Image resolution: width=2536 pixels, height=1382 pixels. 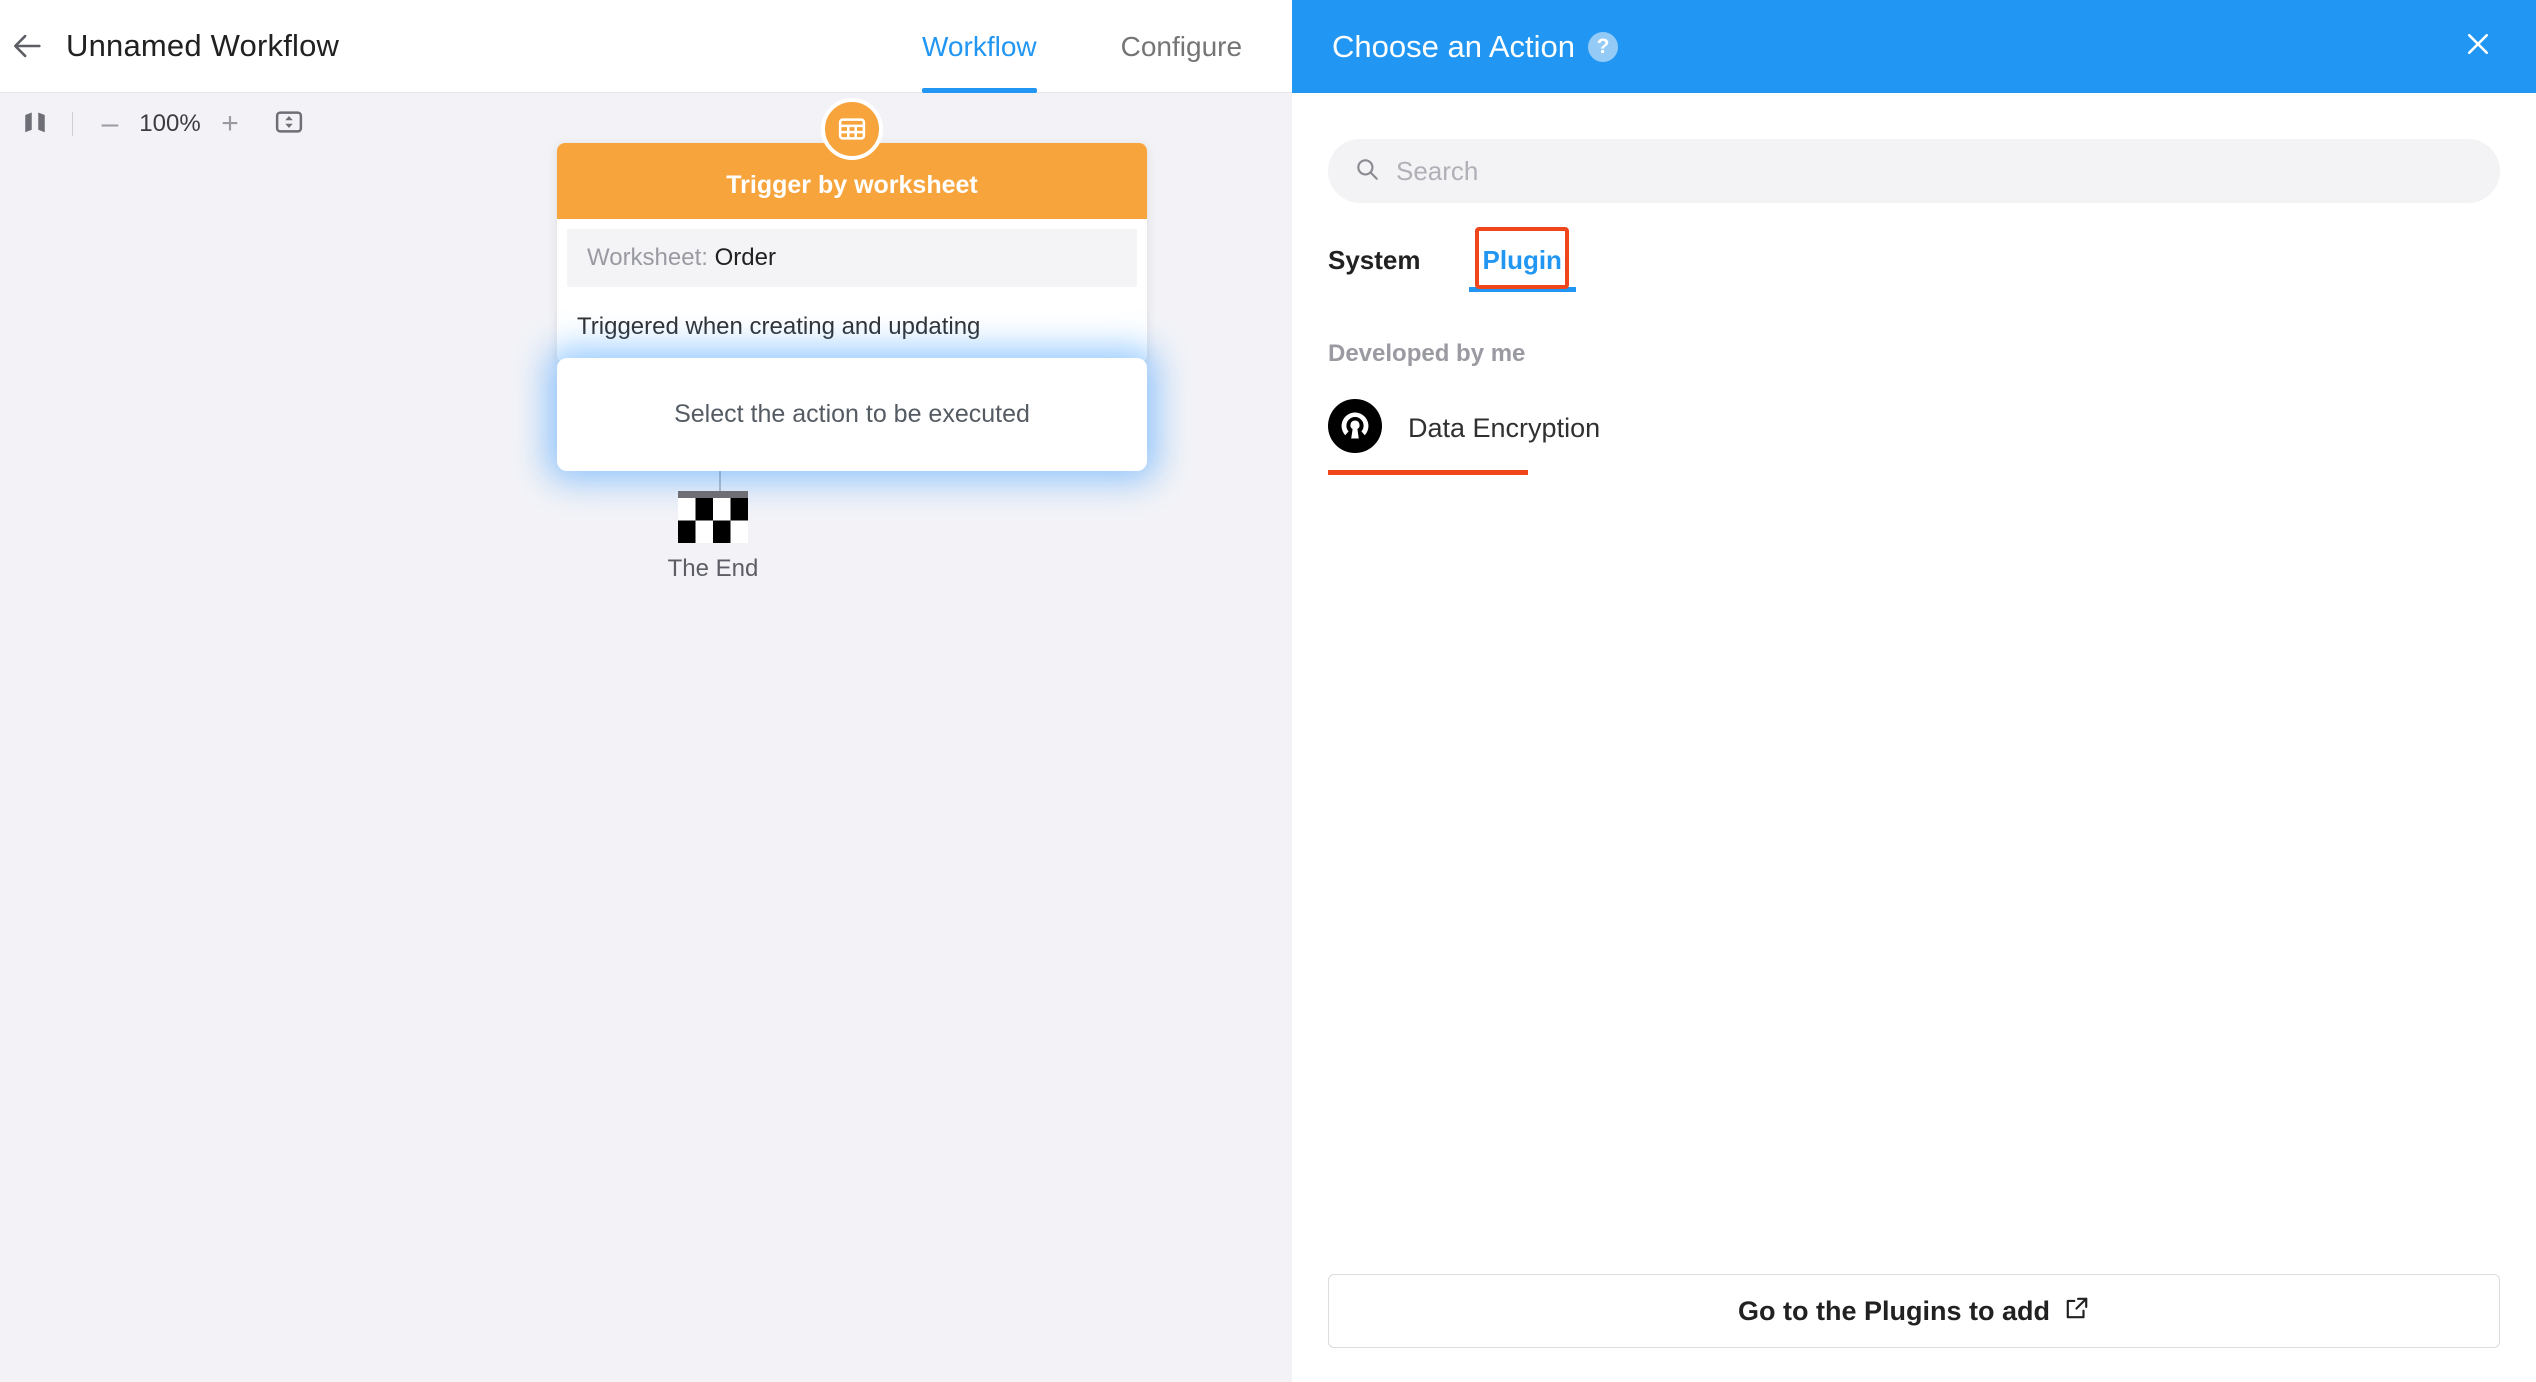 I want to click on panel-tab-system: System, so click(x=1374, y=268).